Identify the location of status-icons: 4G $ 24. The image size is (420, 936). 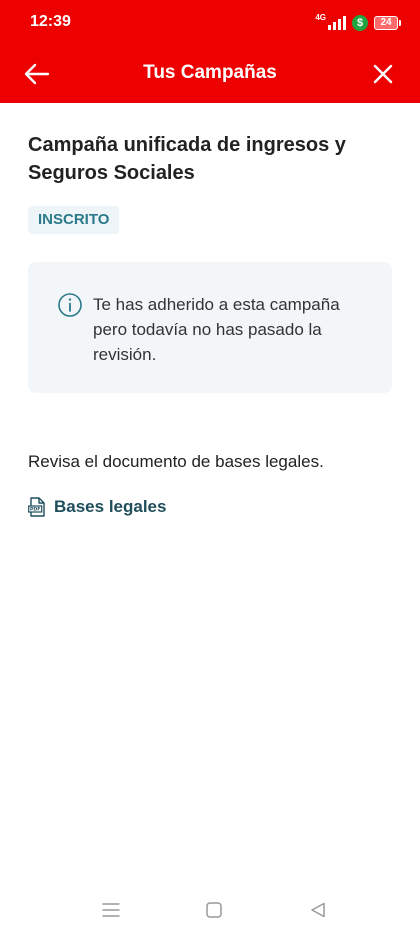
(358, 22).